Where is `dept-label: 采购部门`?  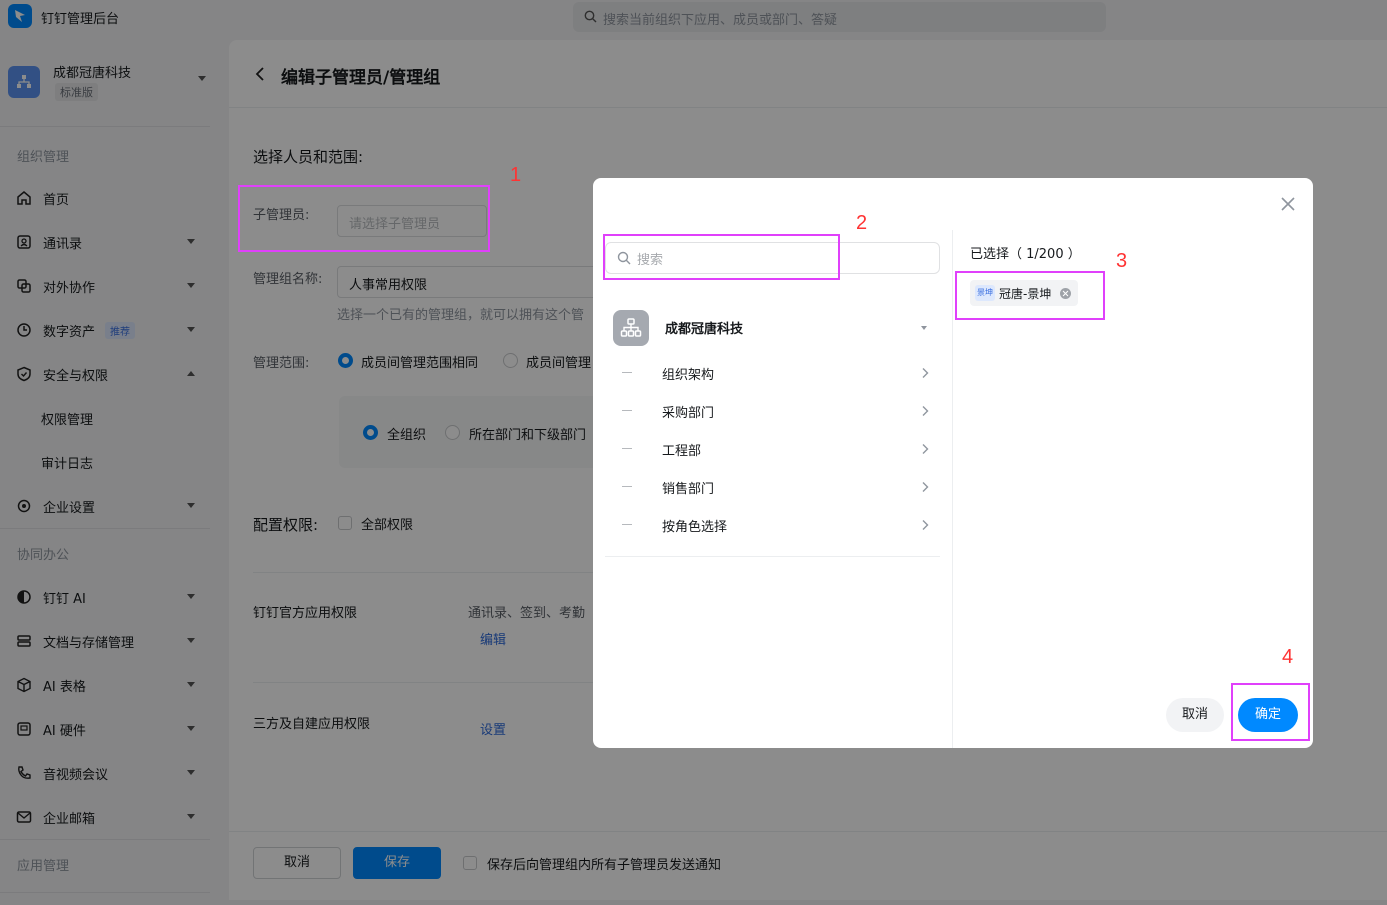 dept-label: 采购部门 is located at coordinates (688, 413).